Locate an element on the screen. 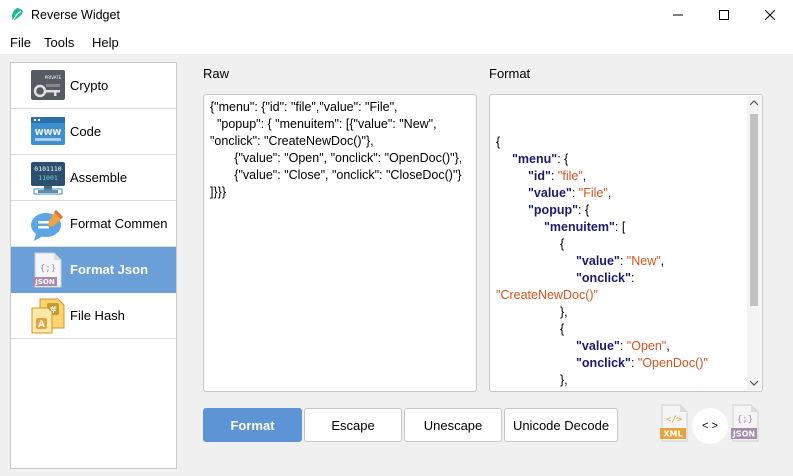 The height and width of the screenshot is (476, 793). maximize-icon is located at coordinates (724, 15).